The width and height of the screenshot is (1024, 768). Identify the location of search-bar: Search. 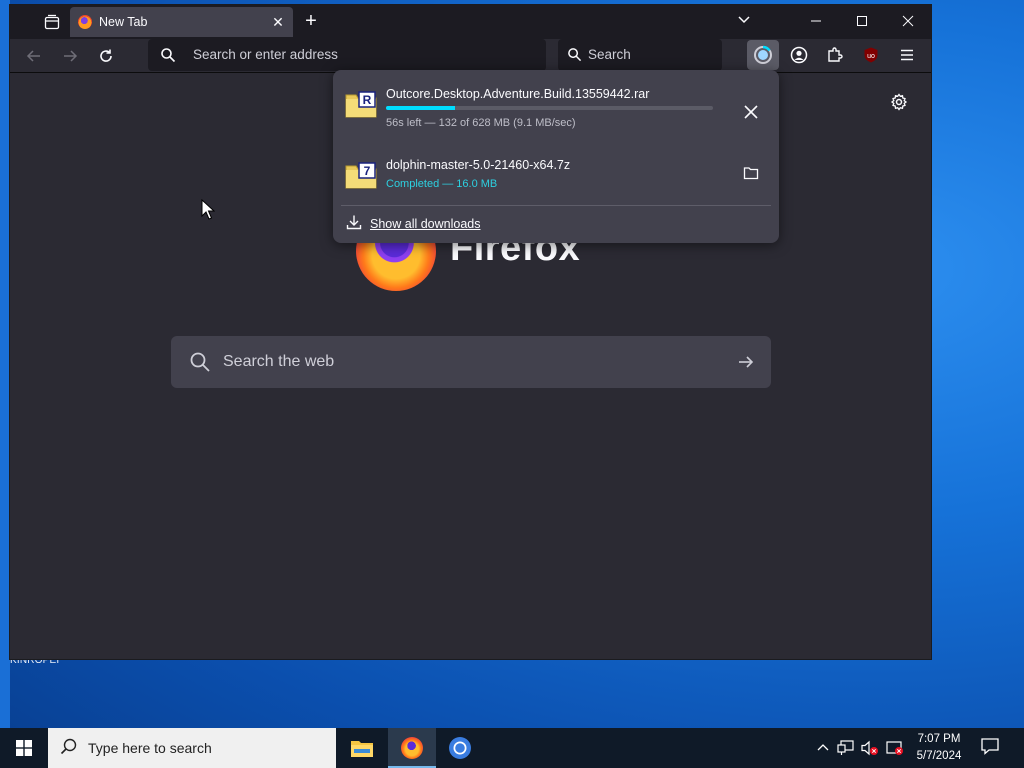
(640, 55).